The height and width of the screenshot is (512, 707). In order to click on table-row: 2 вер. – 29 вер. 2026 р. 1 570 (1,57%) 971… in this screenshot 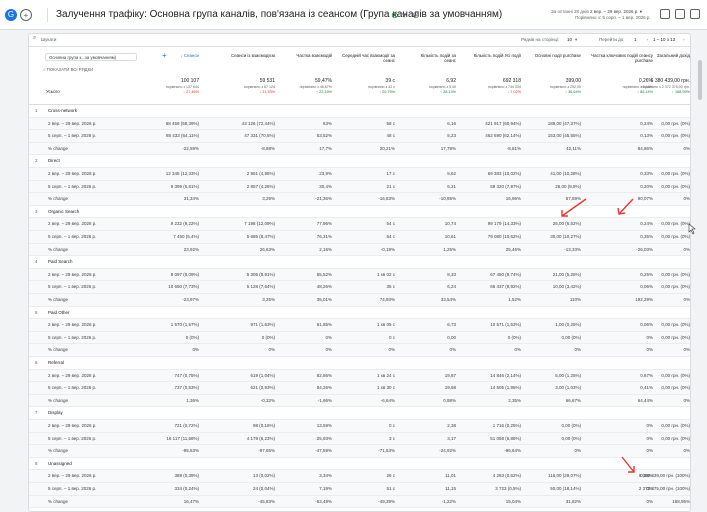, I will do `click(359, 325)`.